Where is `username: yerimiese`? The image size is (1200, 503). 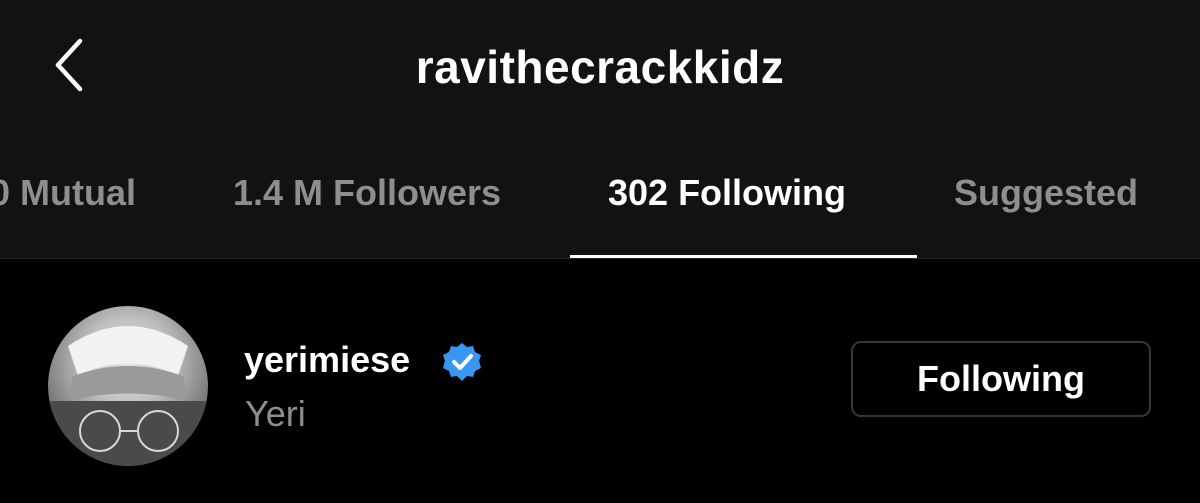 username: yerimiese is located at coordinates (327, 360).